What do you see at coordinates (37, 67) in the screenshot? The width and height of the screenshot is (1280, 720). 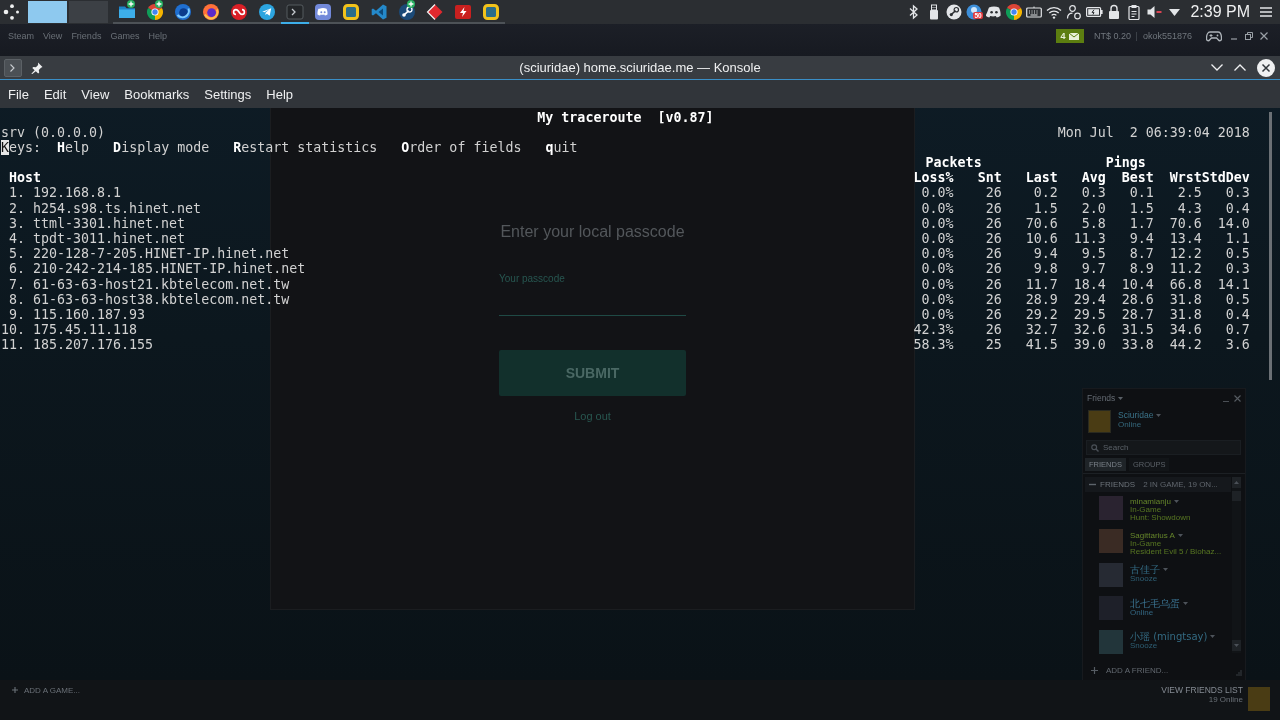 I see `pin-icon` at bounding box center [37, 67].